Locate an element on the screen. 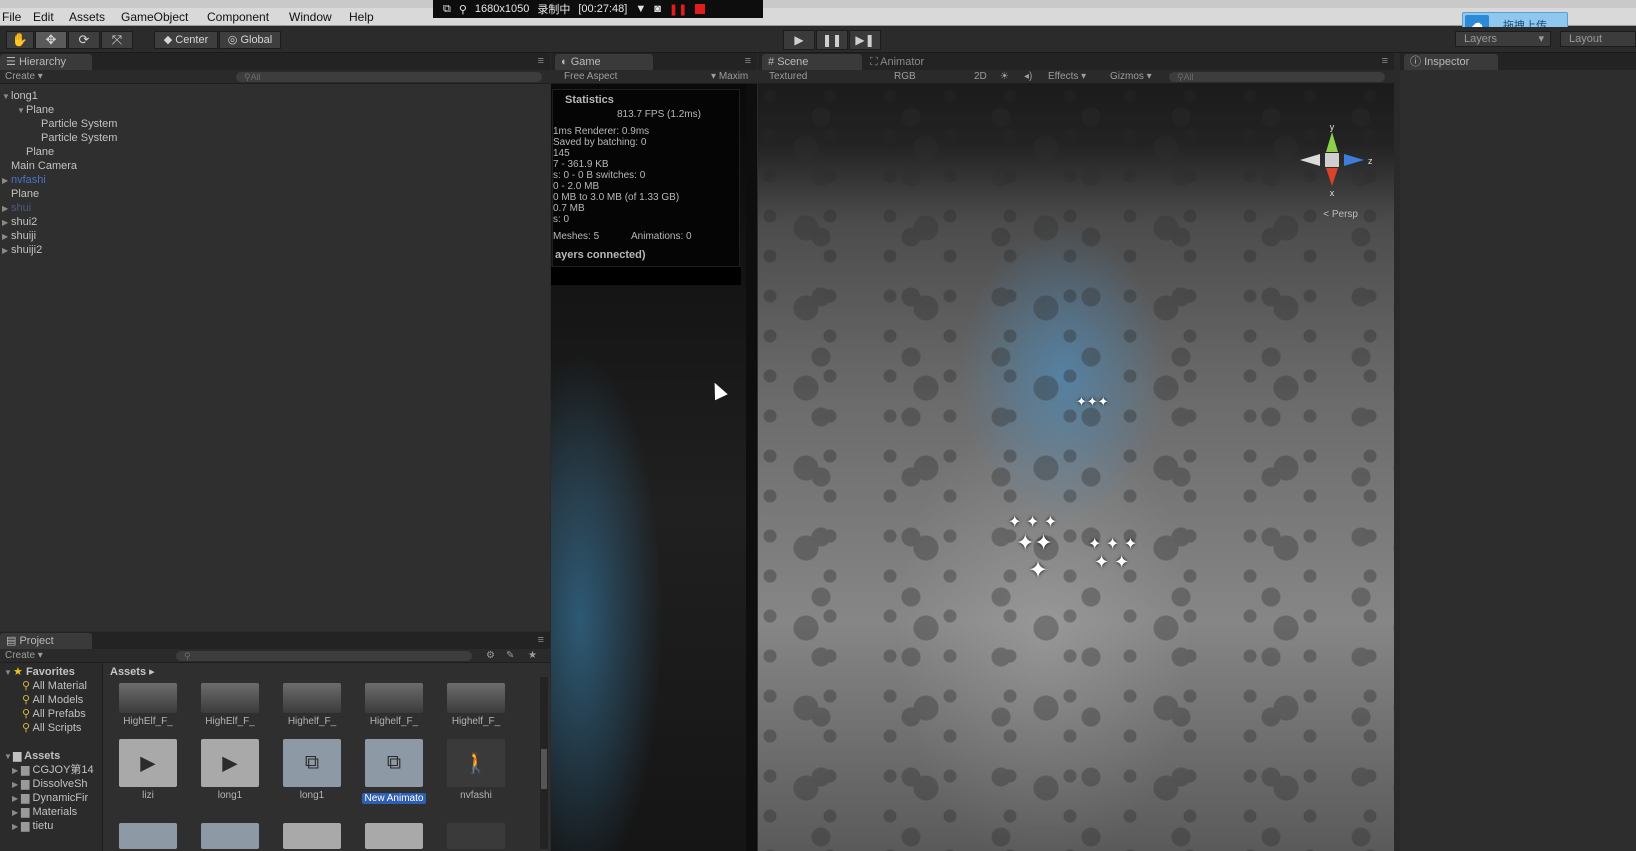 The width and height of the screenshot is (1636, 851). project-search-input: ⚲ is located at coordinates (324, 656).